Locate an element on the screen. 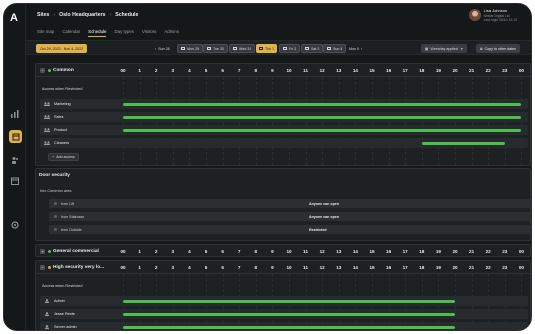 The width and height of the screenshot is (535, 334). hour-label: 6 is located at coordinates (222, 267).